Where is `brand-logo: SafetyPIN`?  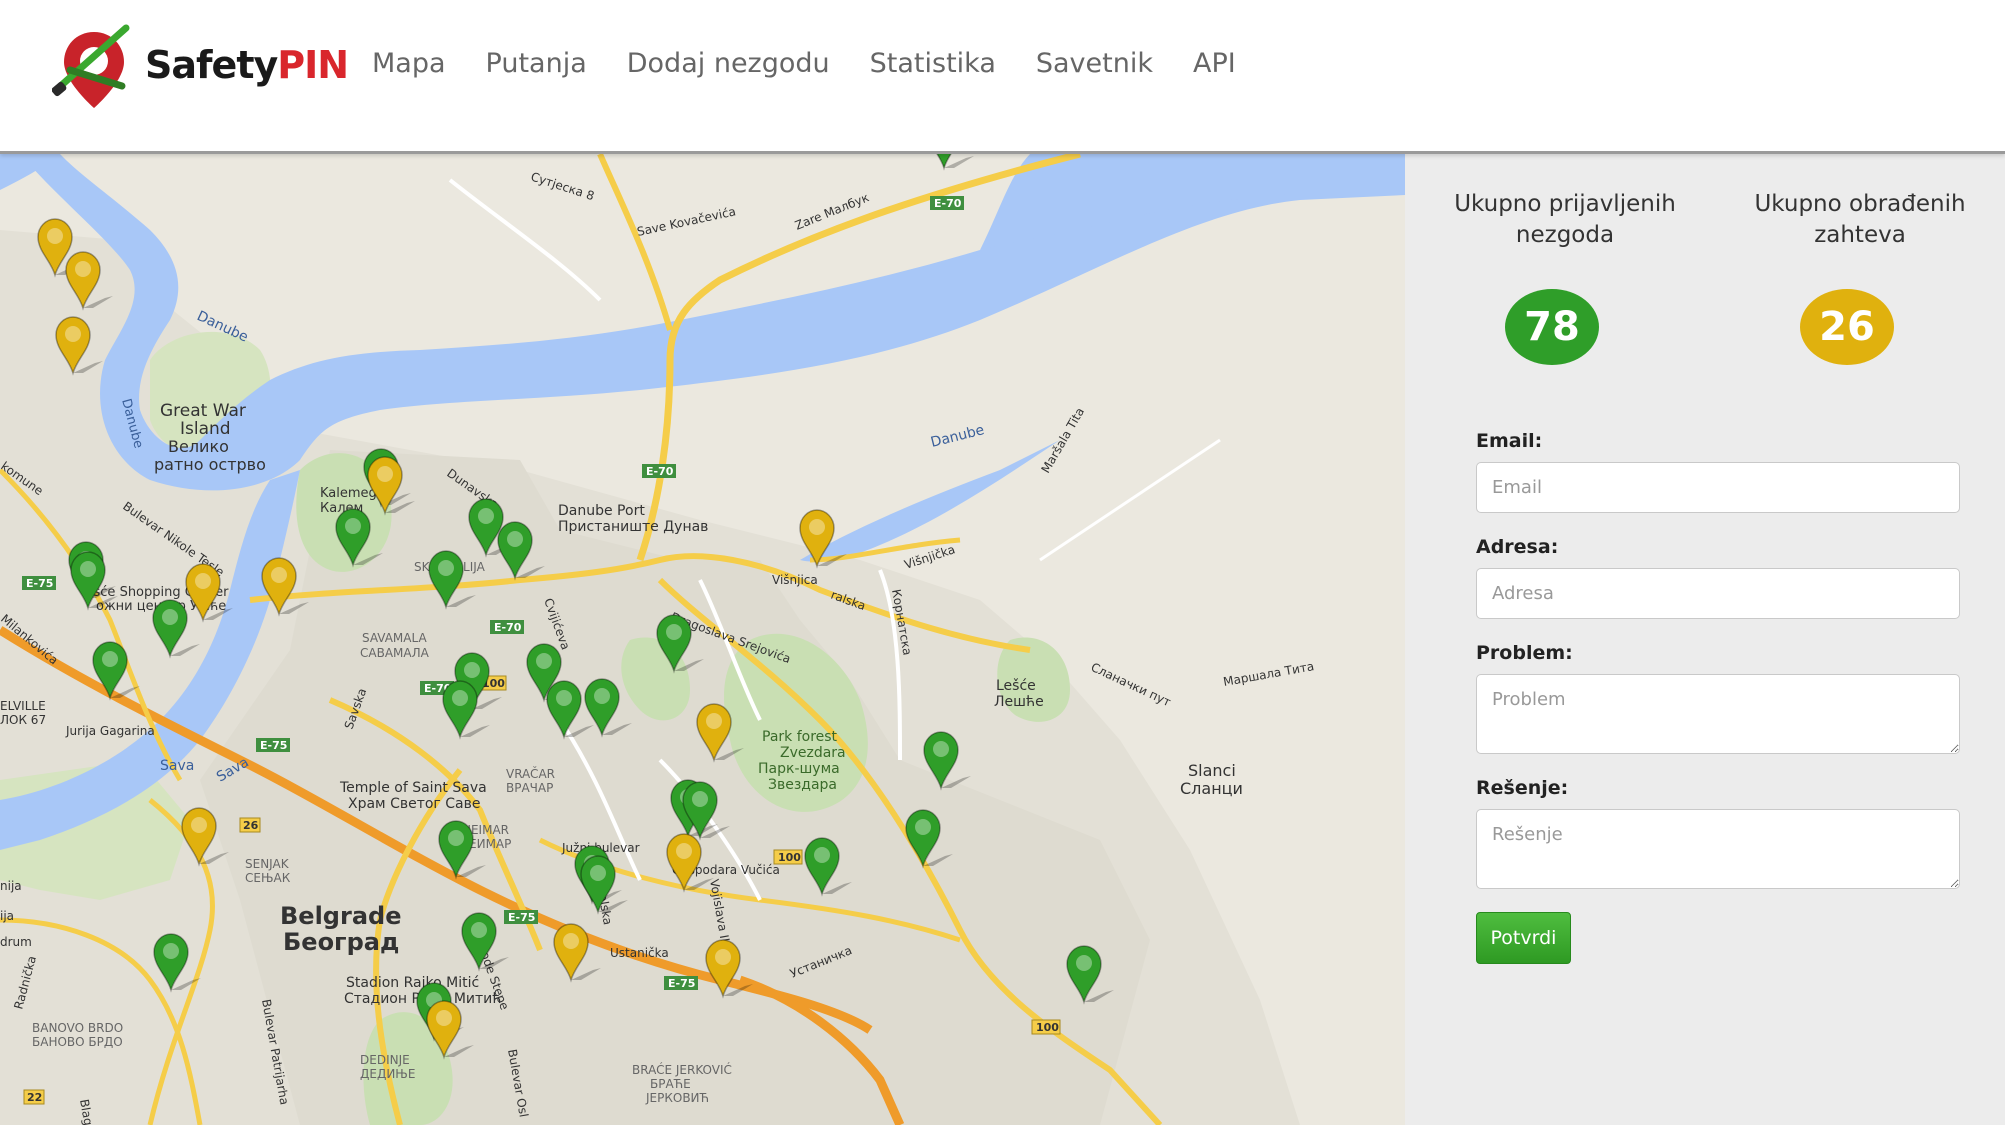
brand-logo: SafetyPIN is located at coordinates (200, 70).